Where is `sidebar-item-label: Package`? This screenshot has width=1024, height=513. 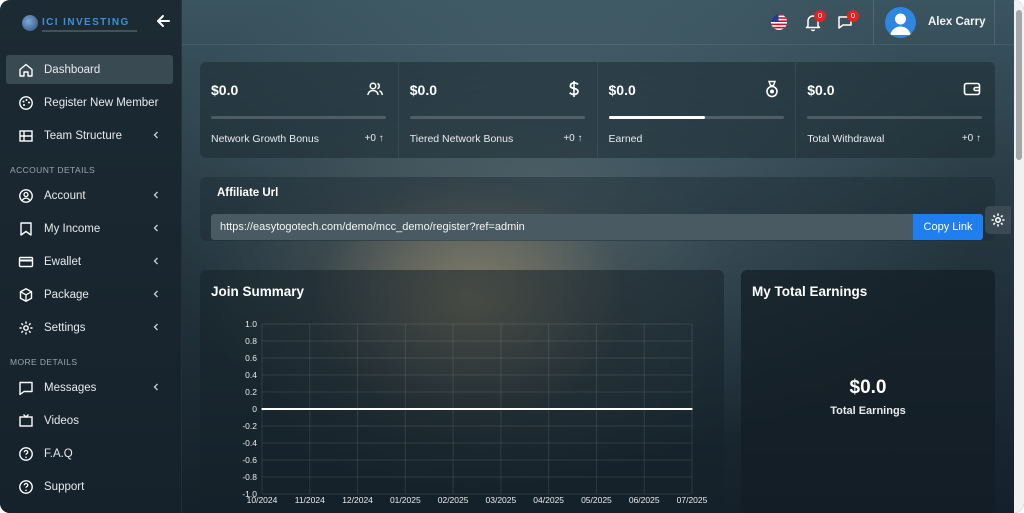 sidebar-item-label: Package is located at coordinates (66, 294).